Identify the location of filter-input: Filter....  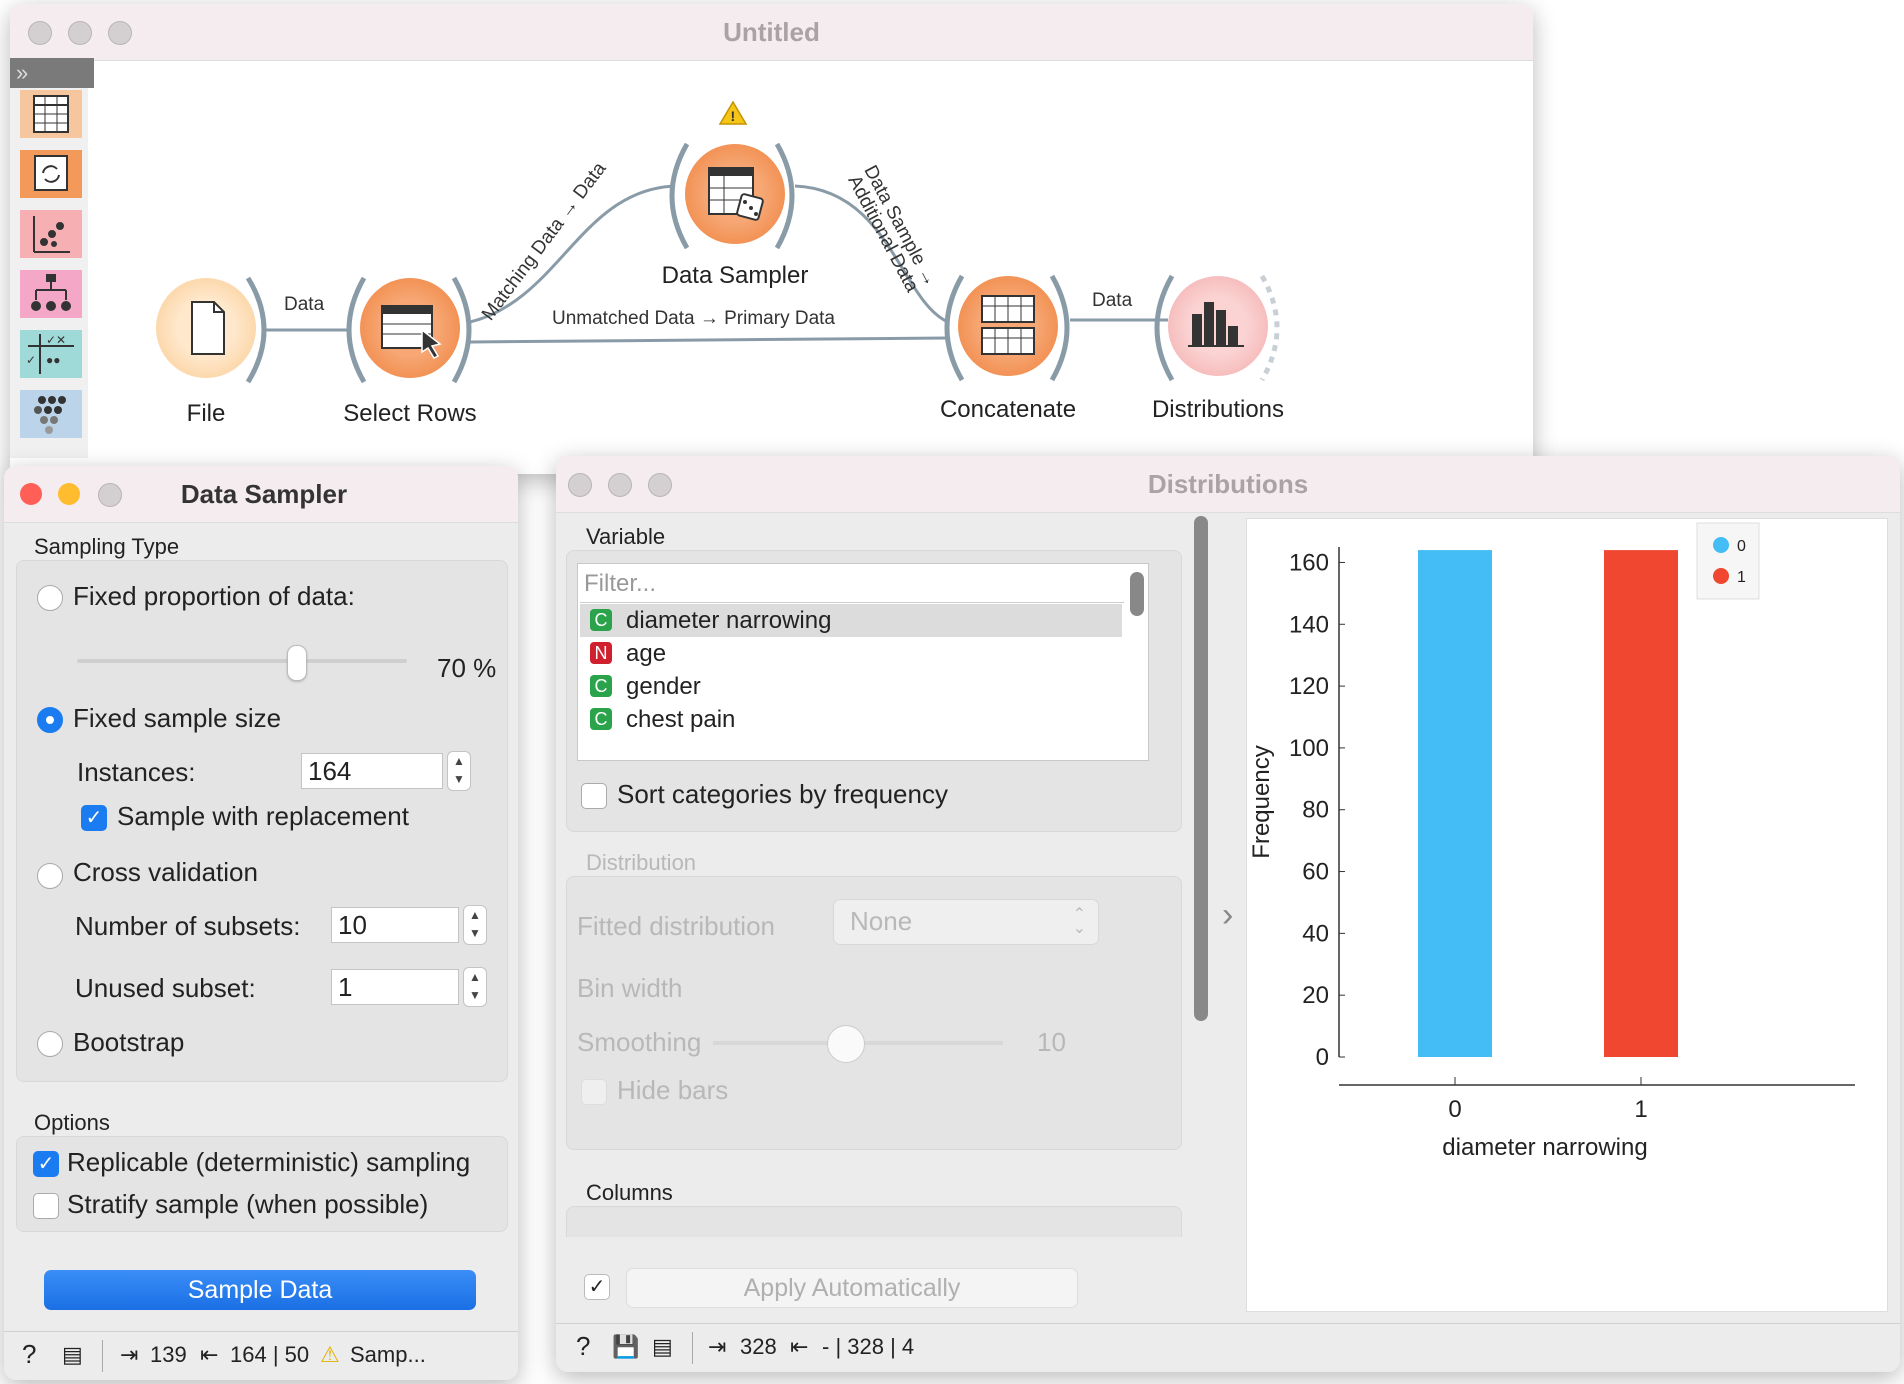
(852, 584).